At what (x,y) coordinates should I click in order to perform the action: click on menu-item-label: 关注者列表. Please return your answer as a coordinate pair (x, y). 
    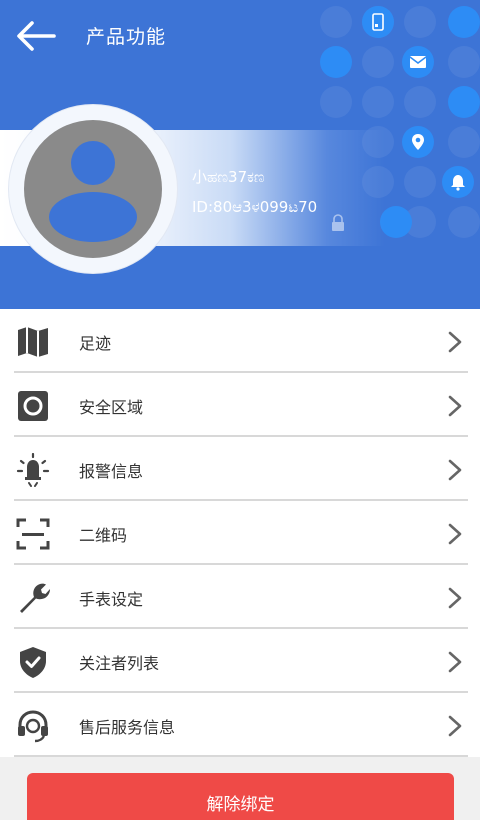
    Looking at the image, I should click on (119, 663).